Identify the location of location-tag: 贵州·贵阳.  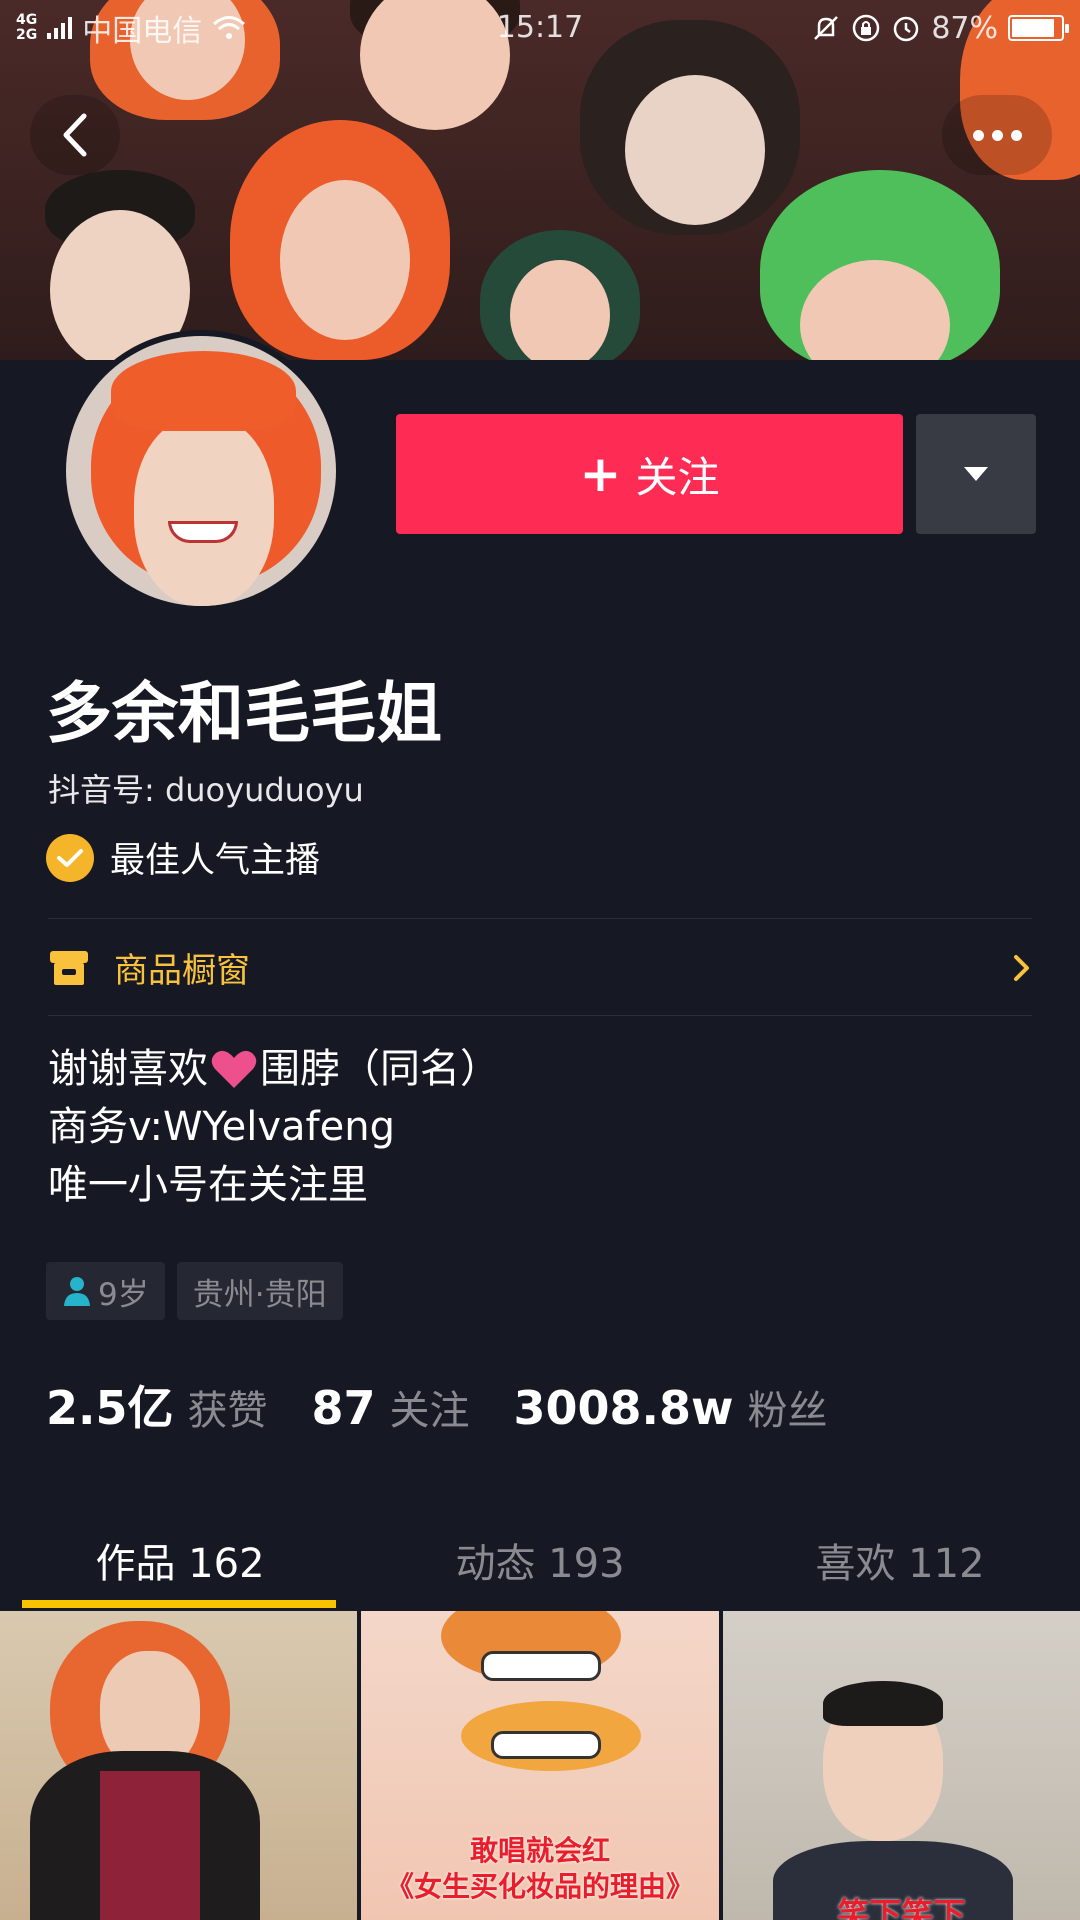
(259, 1291).